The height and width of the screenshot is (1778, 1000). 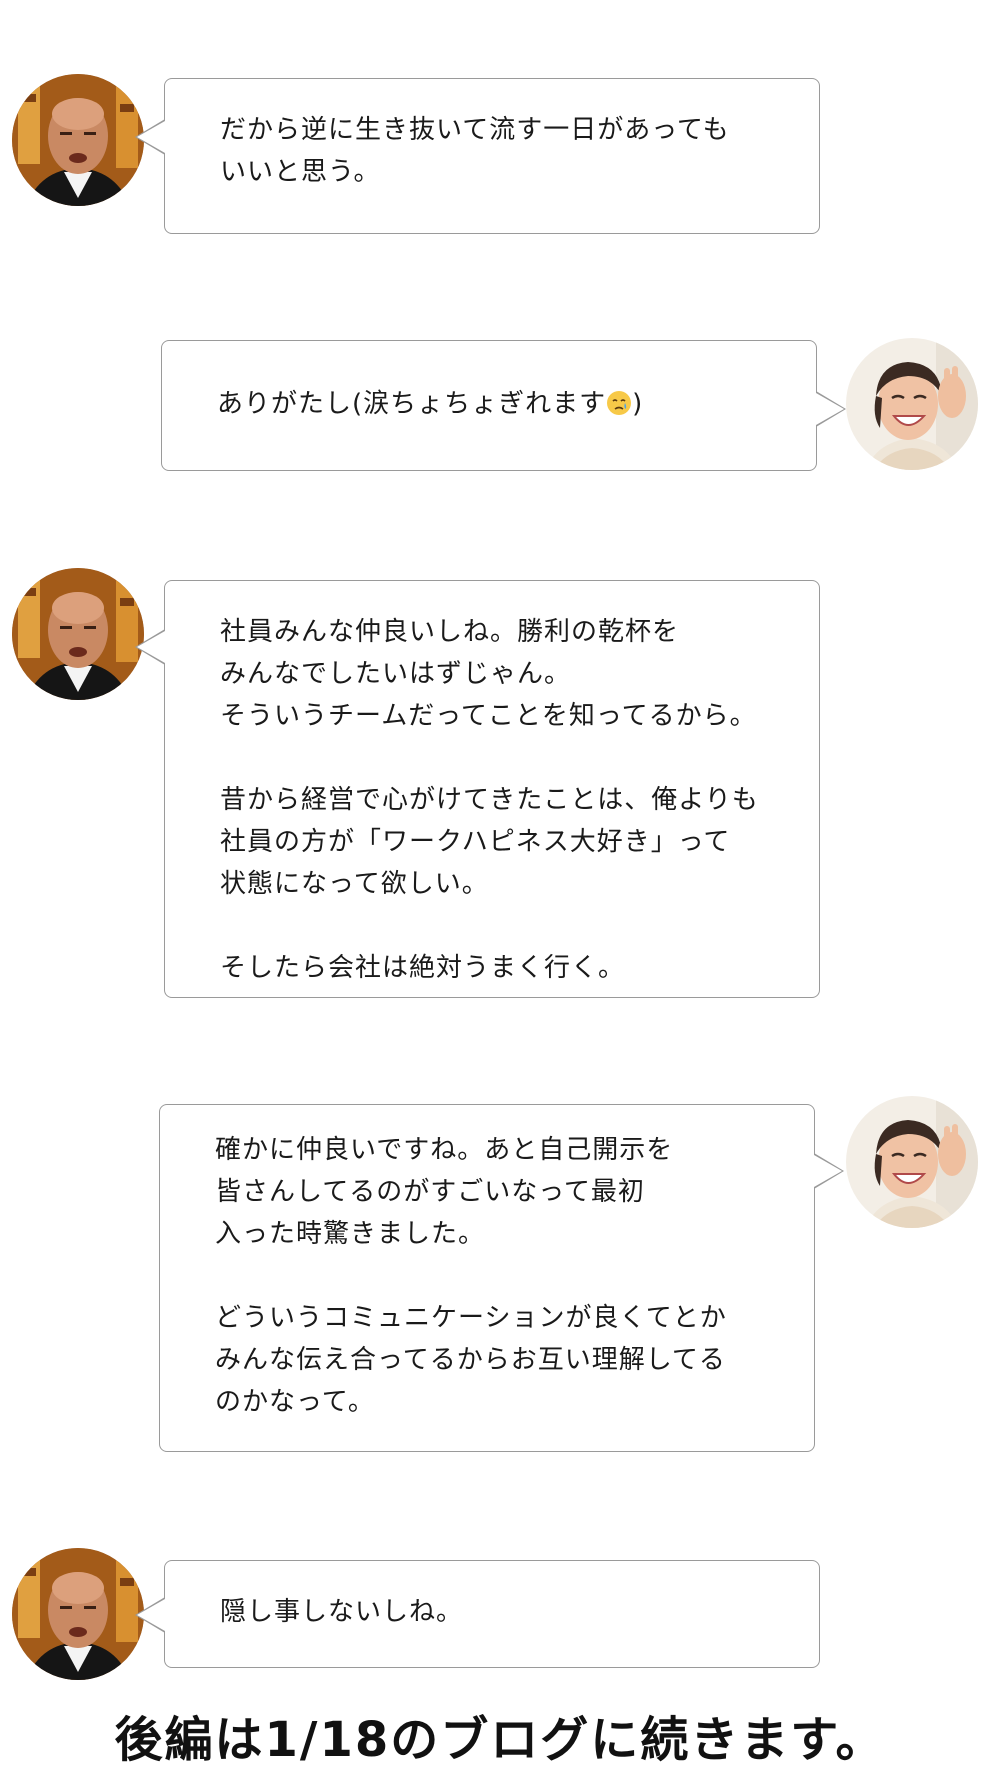 I want to click on message-line: 状態になって欲しい。, so click(x=354, y=884).